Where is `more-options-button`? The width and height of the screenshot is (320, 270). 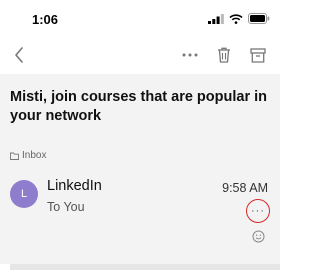 more-options-button is located at coordinates (190, 55).